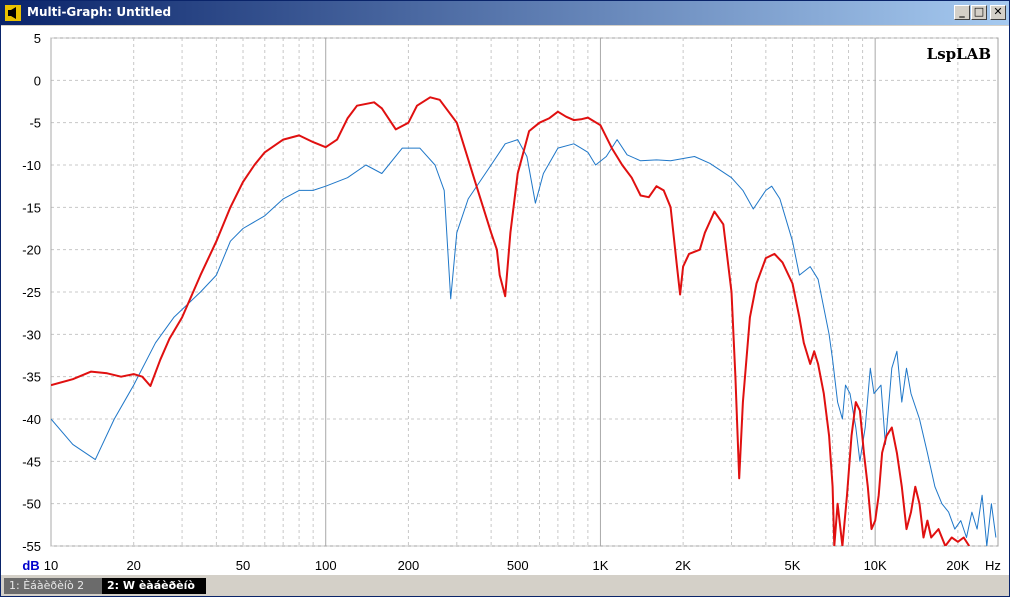 The height and width of the screenshot is (597, 1010). I want to click on x-axis-unit: Hz, so click(993, 565).